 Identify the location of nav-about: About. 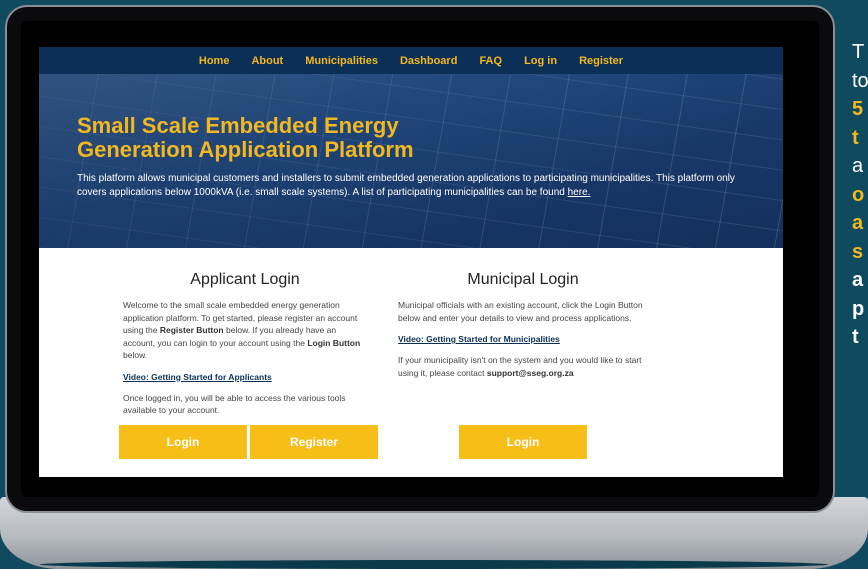
(267, 61).